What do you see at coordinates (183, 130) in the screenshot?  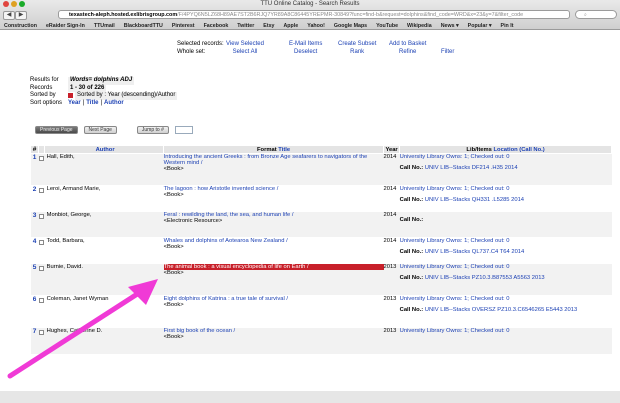 I see `jump-to-input` at bounding box center [183, 130].